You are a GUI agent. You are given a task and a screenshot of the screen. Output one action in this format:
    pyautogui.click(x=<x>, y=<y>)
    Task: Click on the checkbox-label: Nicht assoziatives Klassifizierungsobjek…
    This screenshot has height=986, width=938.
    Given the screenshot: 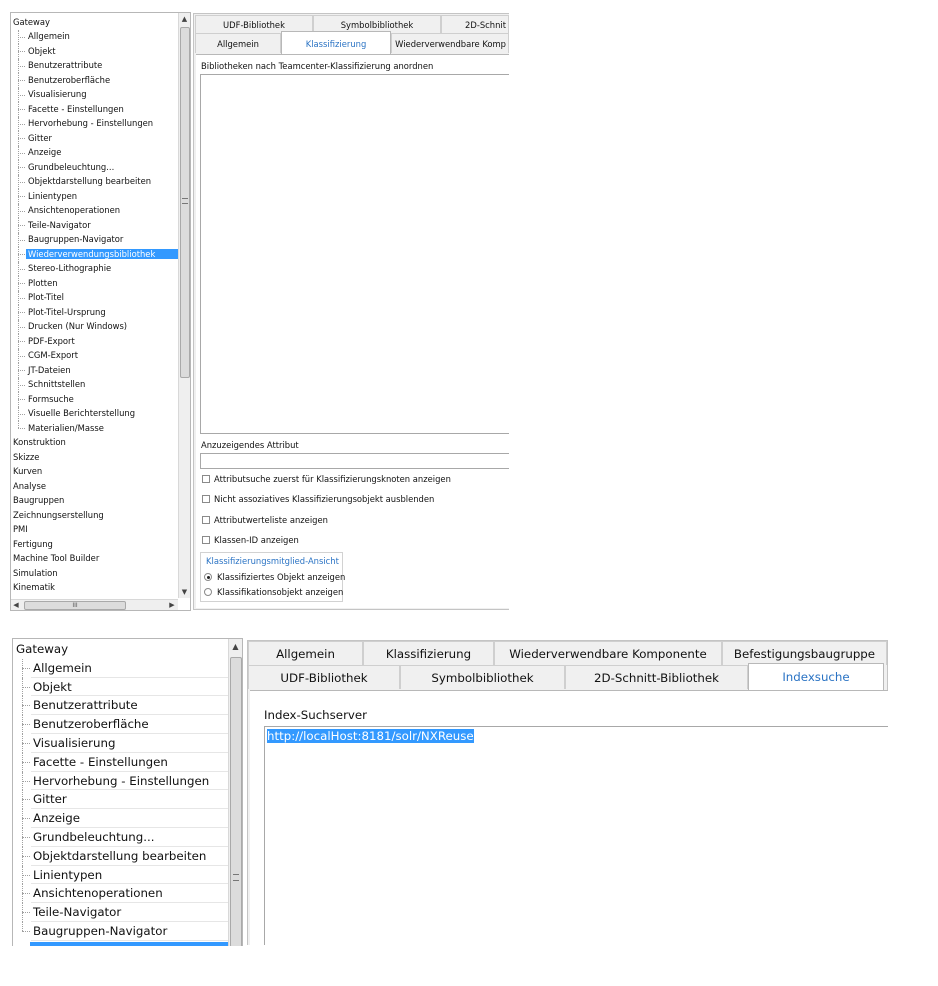 What is the action you would take?
    pyautogui.click(x=324, y=499)
    